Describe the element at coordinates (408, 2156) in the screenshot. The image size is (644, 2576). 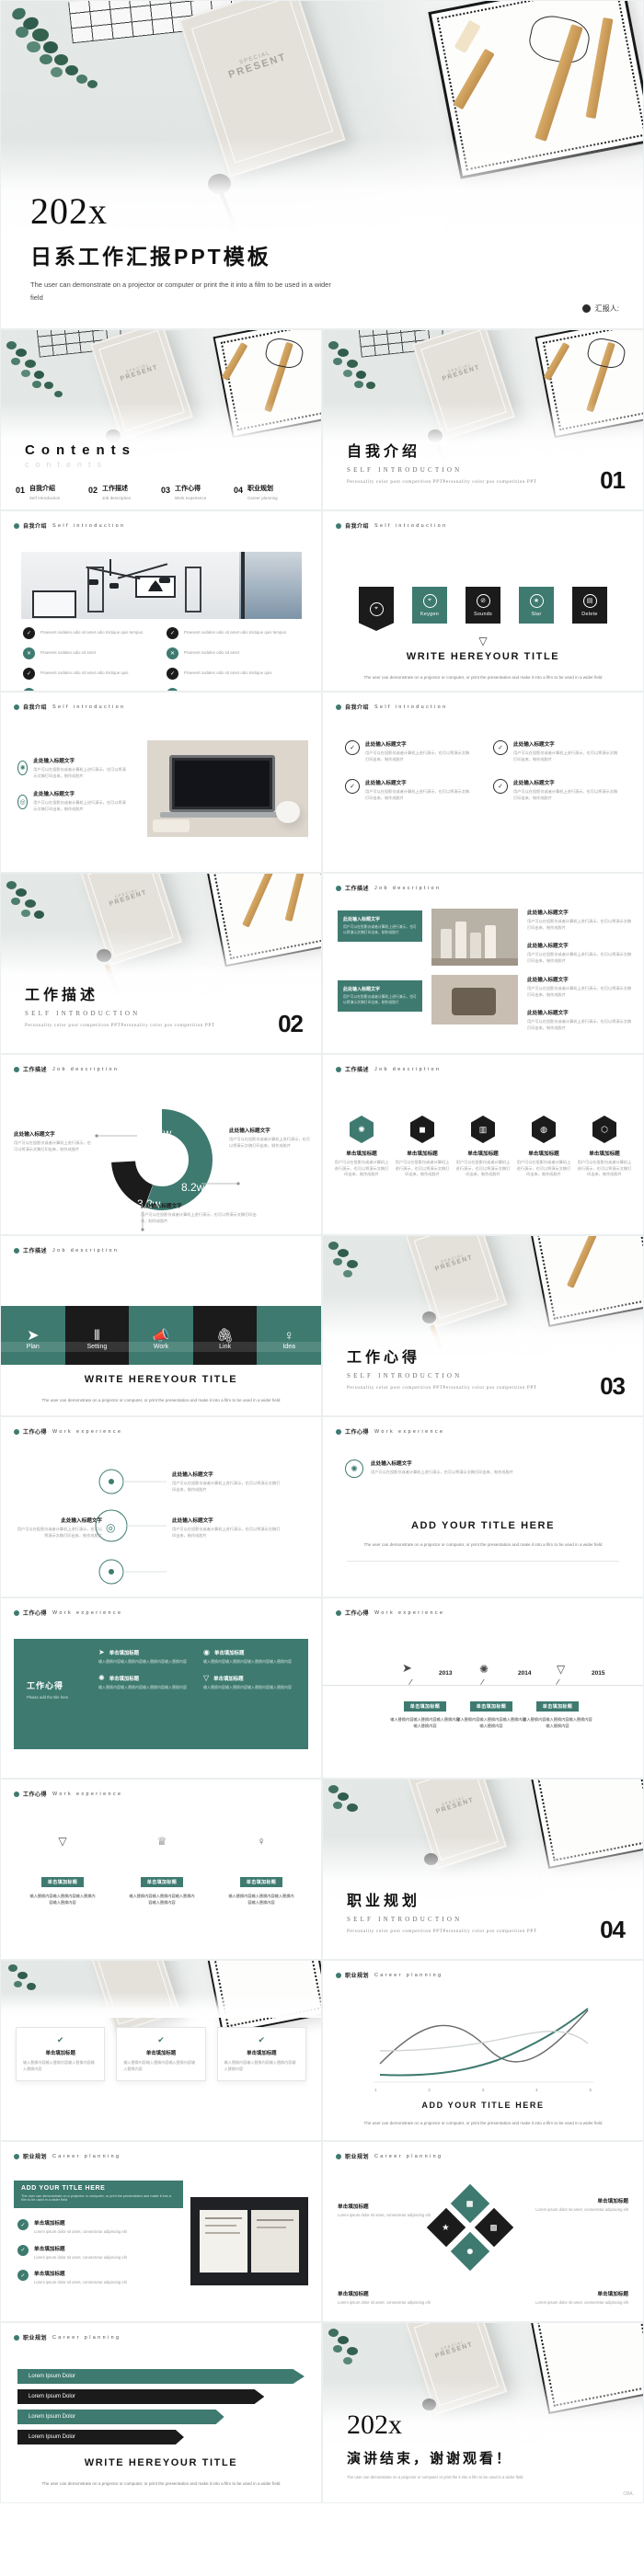
I see `header-en: Career planning` at that location.